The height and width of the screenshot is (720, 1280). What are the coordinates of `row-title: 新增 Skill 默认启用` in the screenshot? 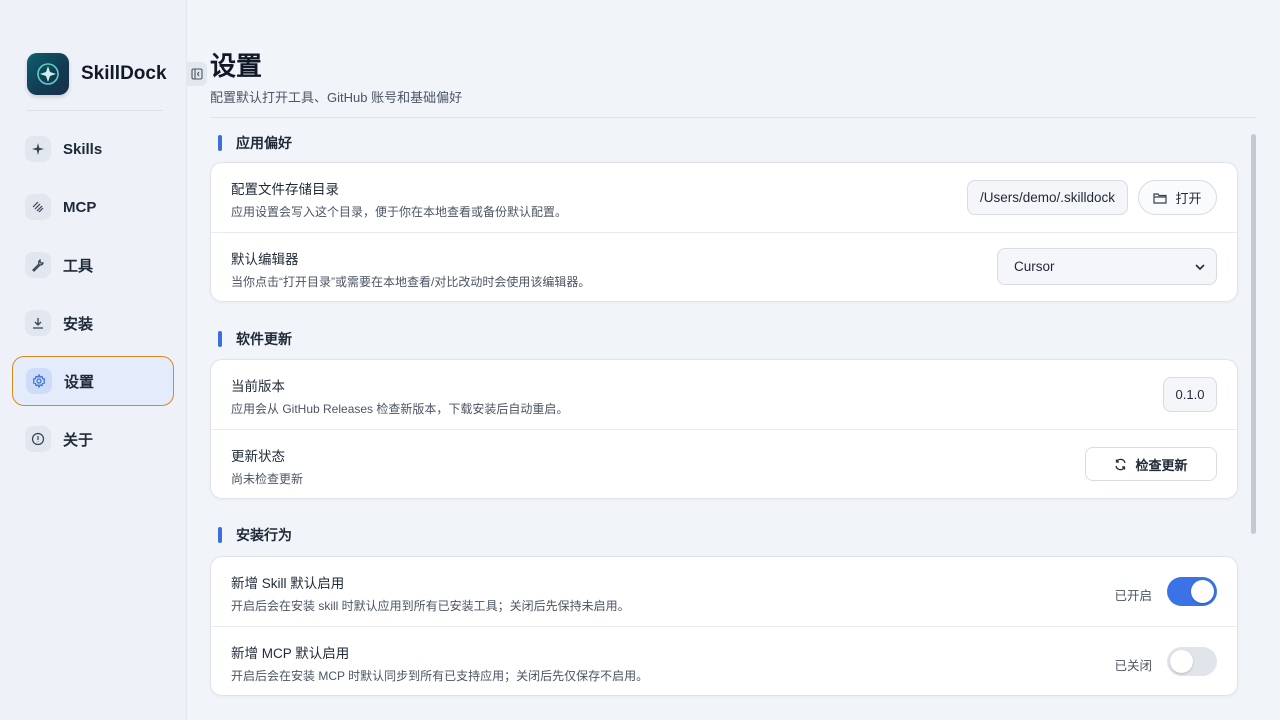 It's located at (288, 583).